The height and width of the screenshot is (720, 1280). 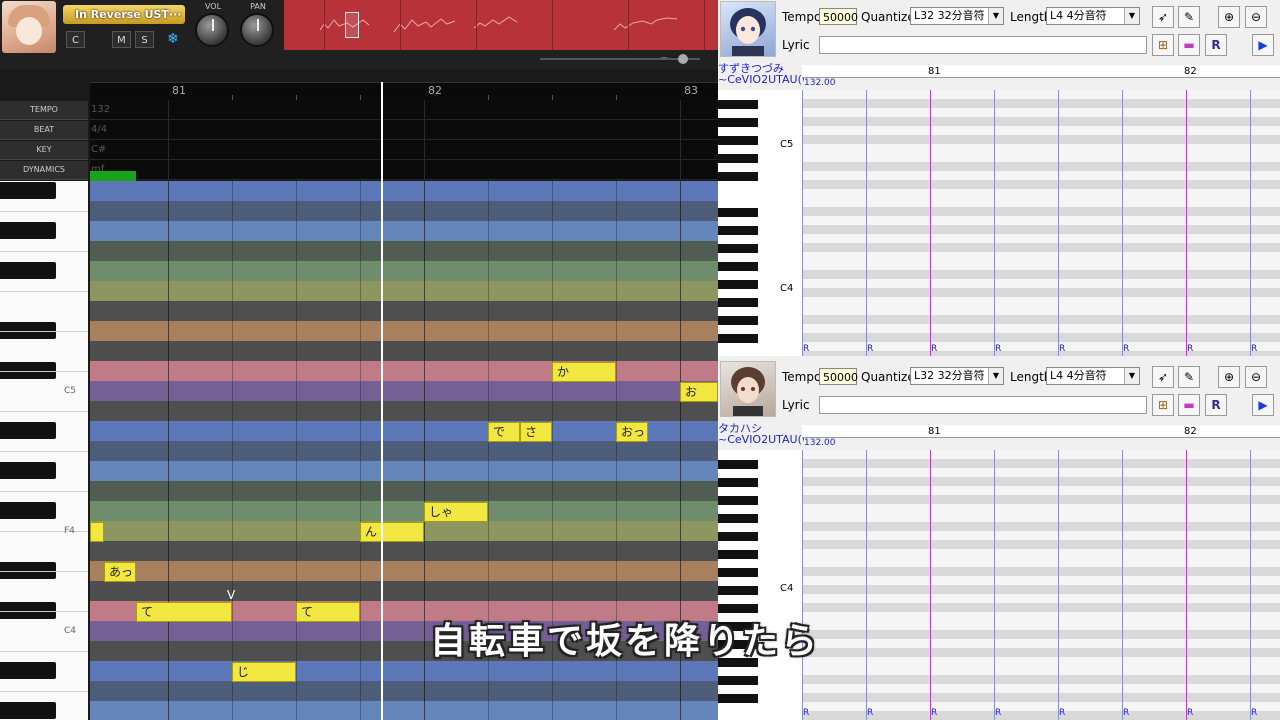 I want to click on track-name-2: タカハシ ~CeVIO2UTAU(v, so click(x=761, y=435).